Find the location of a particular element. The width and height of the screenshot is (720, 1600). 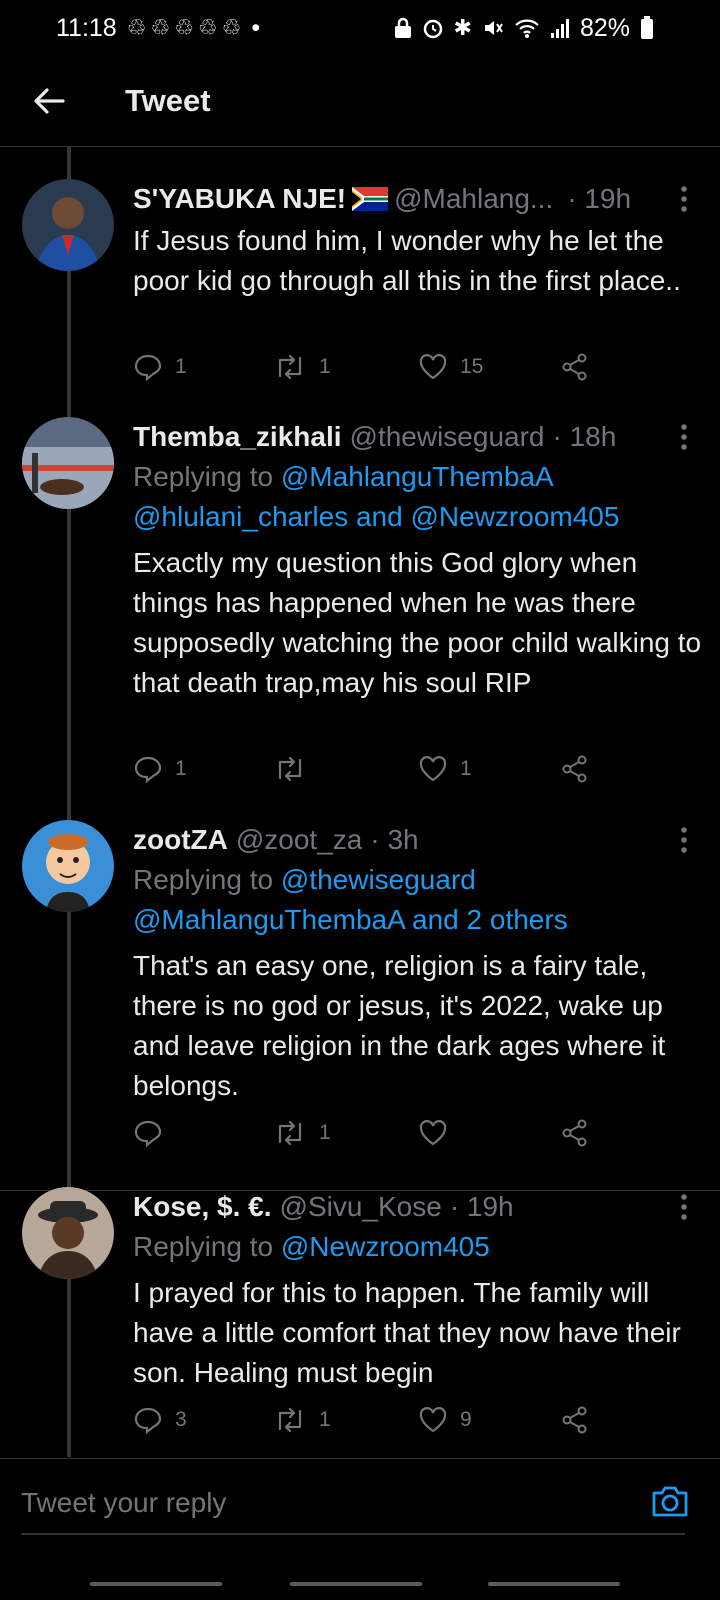

nav-back-button is located at coordinates (554, 1584).